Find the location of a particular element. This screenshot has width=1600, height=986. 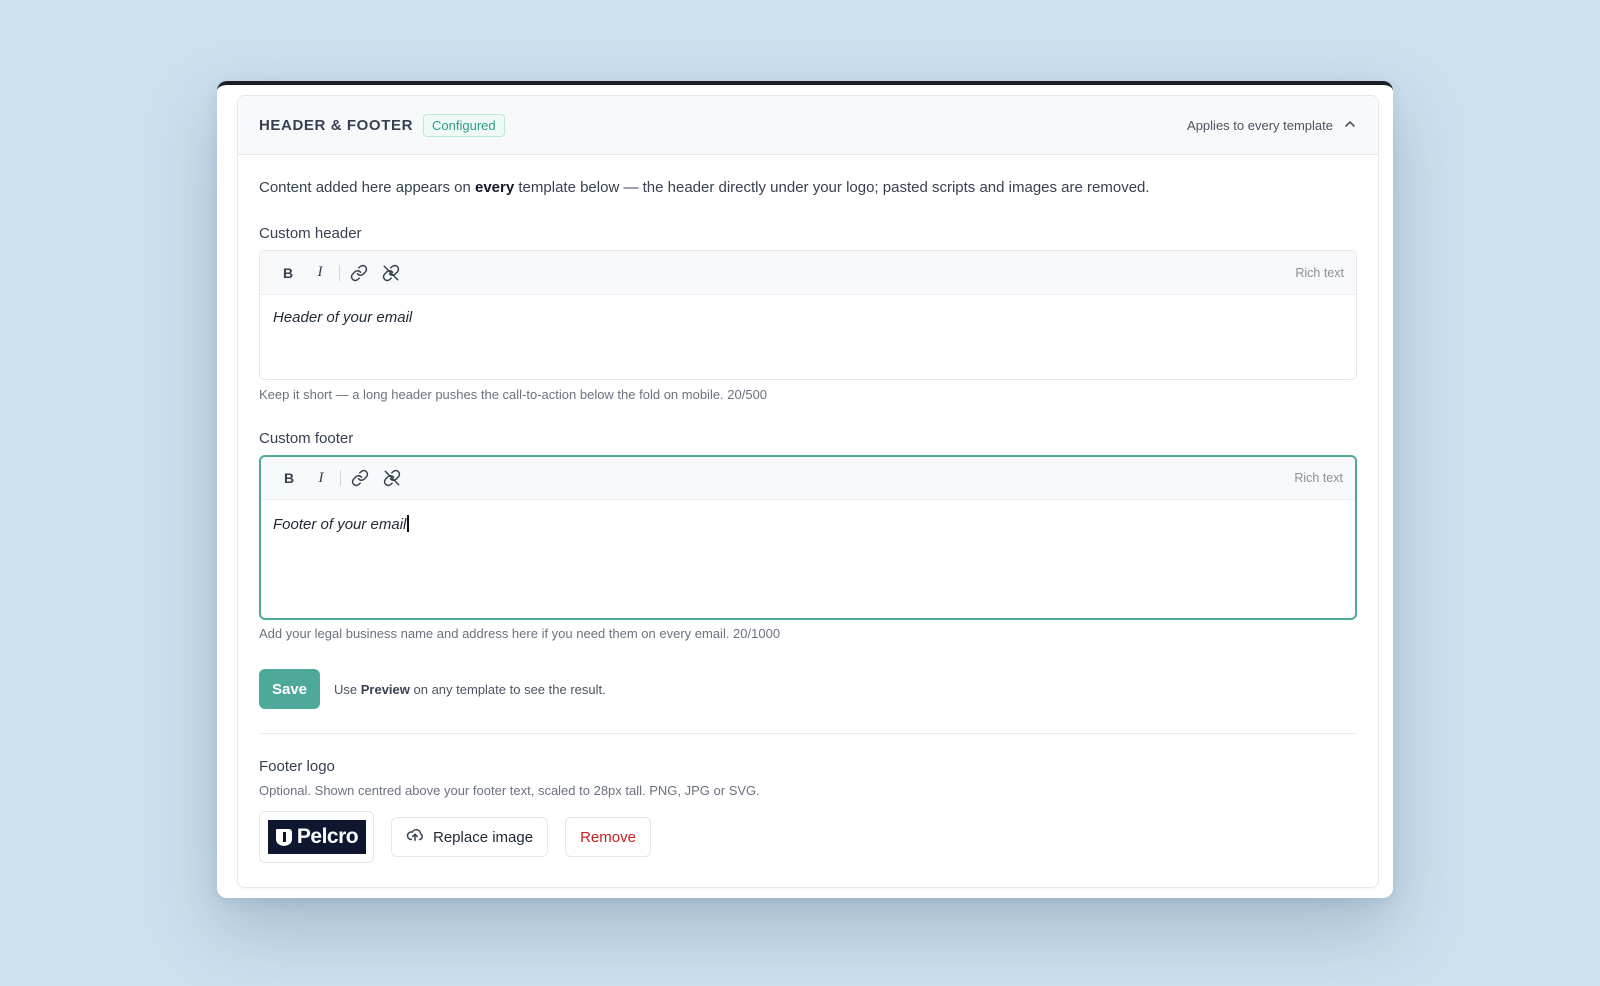

pelcro-logo: Pelcro is located at coordinates (316, 837).